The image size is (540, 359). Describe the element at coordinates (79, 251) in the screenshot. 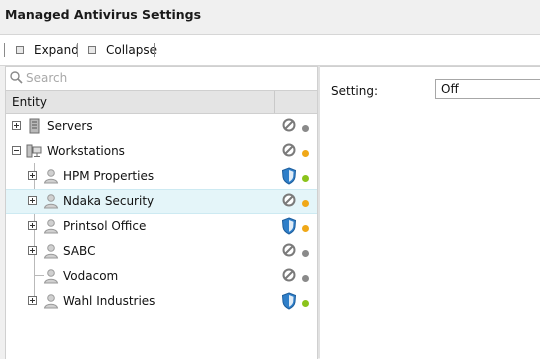

I see `tree-row-label: SABC` at that location.